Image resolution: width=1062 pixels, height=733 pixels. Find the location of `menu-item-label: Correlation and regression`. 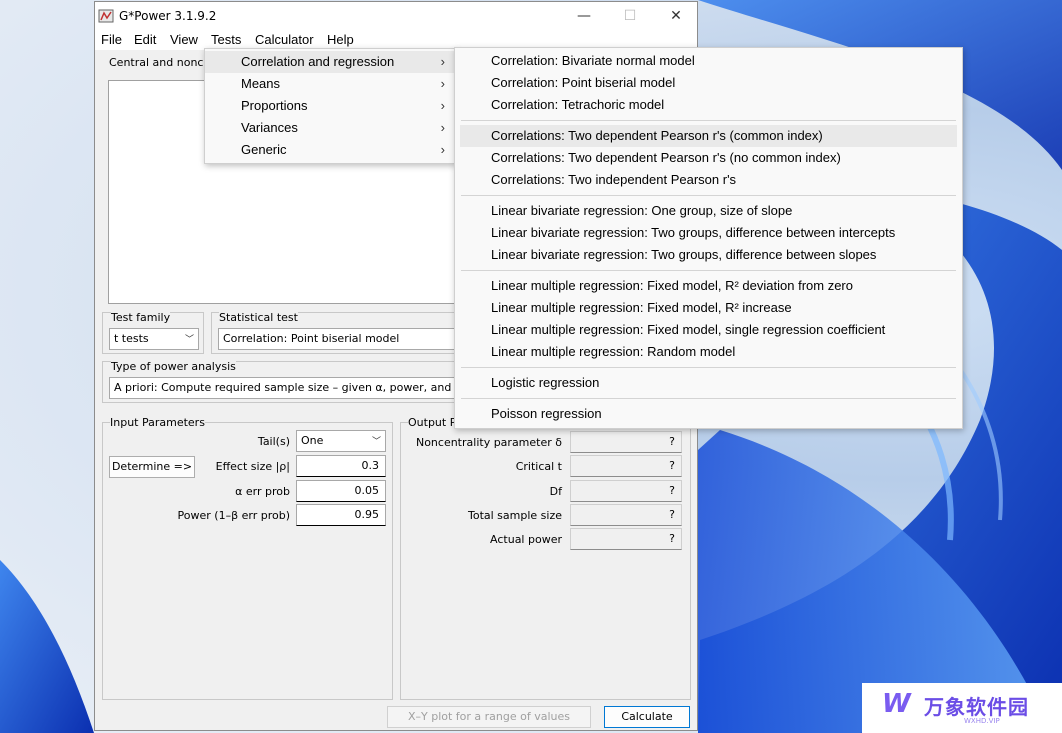

menu-item-label: Correlation and regression is located at coordinates (318, 61).